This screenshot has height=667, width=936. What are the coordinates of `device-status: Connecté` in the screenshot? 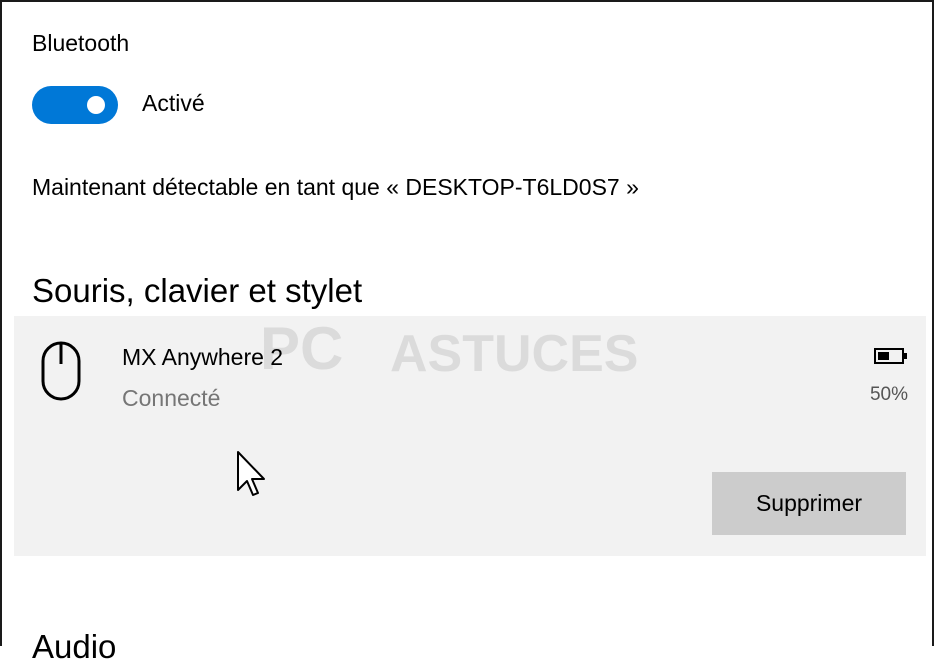 It's located at (171, 398).